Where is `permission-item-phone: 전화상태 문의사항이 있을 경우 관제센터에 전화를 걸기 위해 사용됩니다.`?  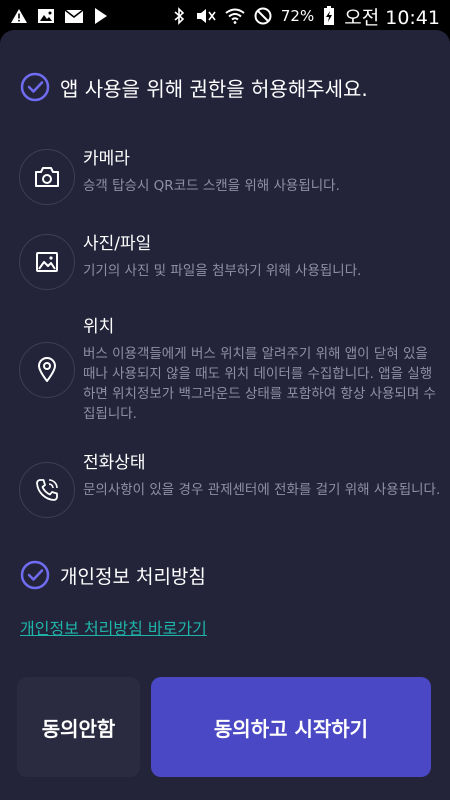 permission-item-phone: 전화상태 문의사항이 있을 경우 관제센터에 전화를 걸기 위해 사용됩니다. is located at coordinates (231, 485).